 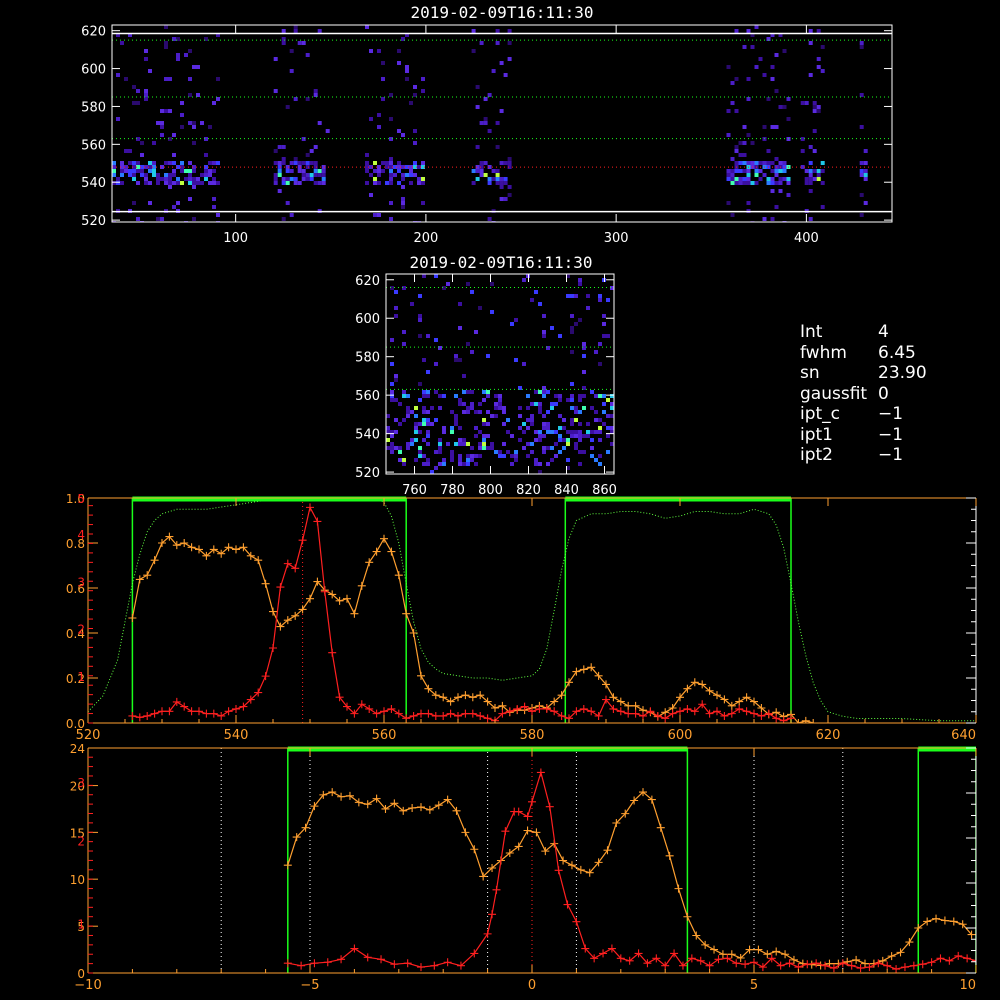 I want to click on spectrum-xtick-label: 640, so click(x=963, y=735).